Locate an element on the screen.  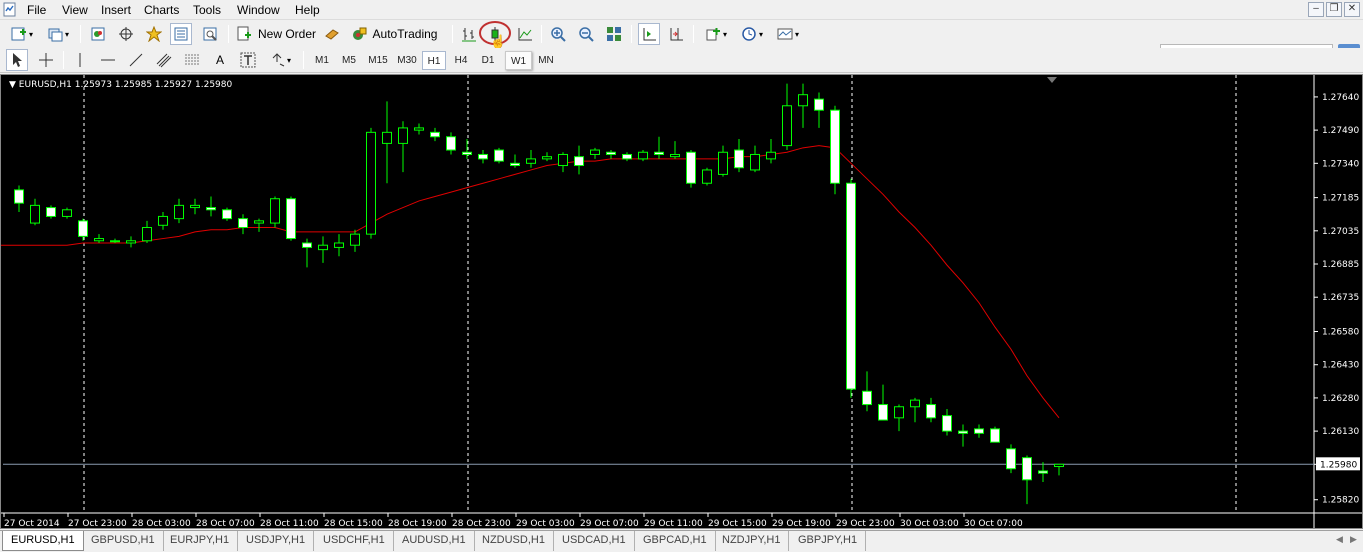
x-tick-label: 29 Oct 03:00 is located at coordinates (545, 523).